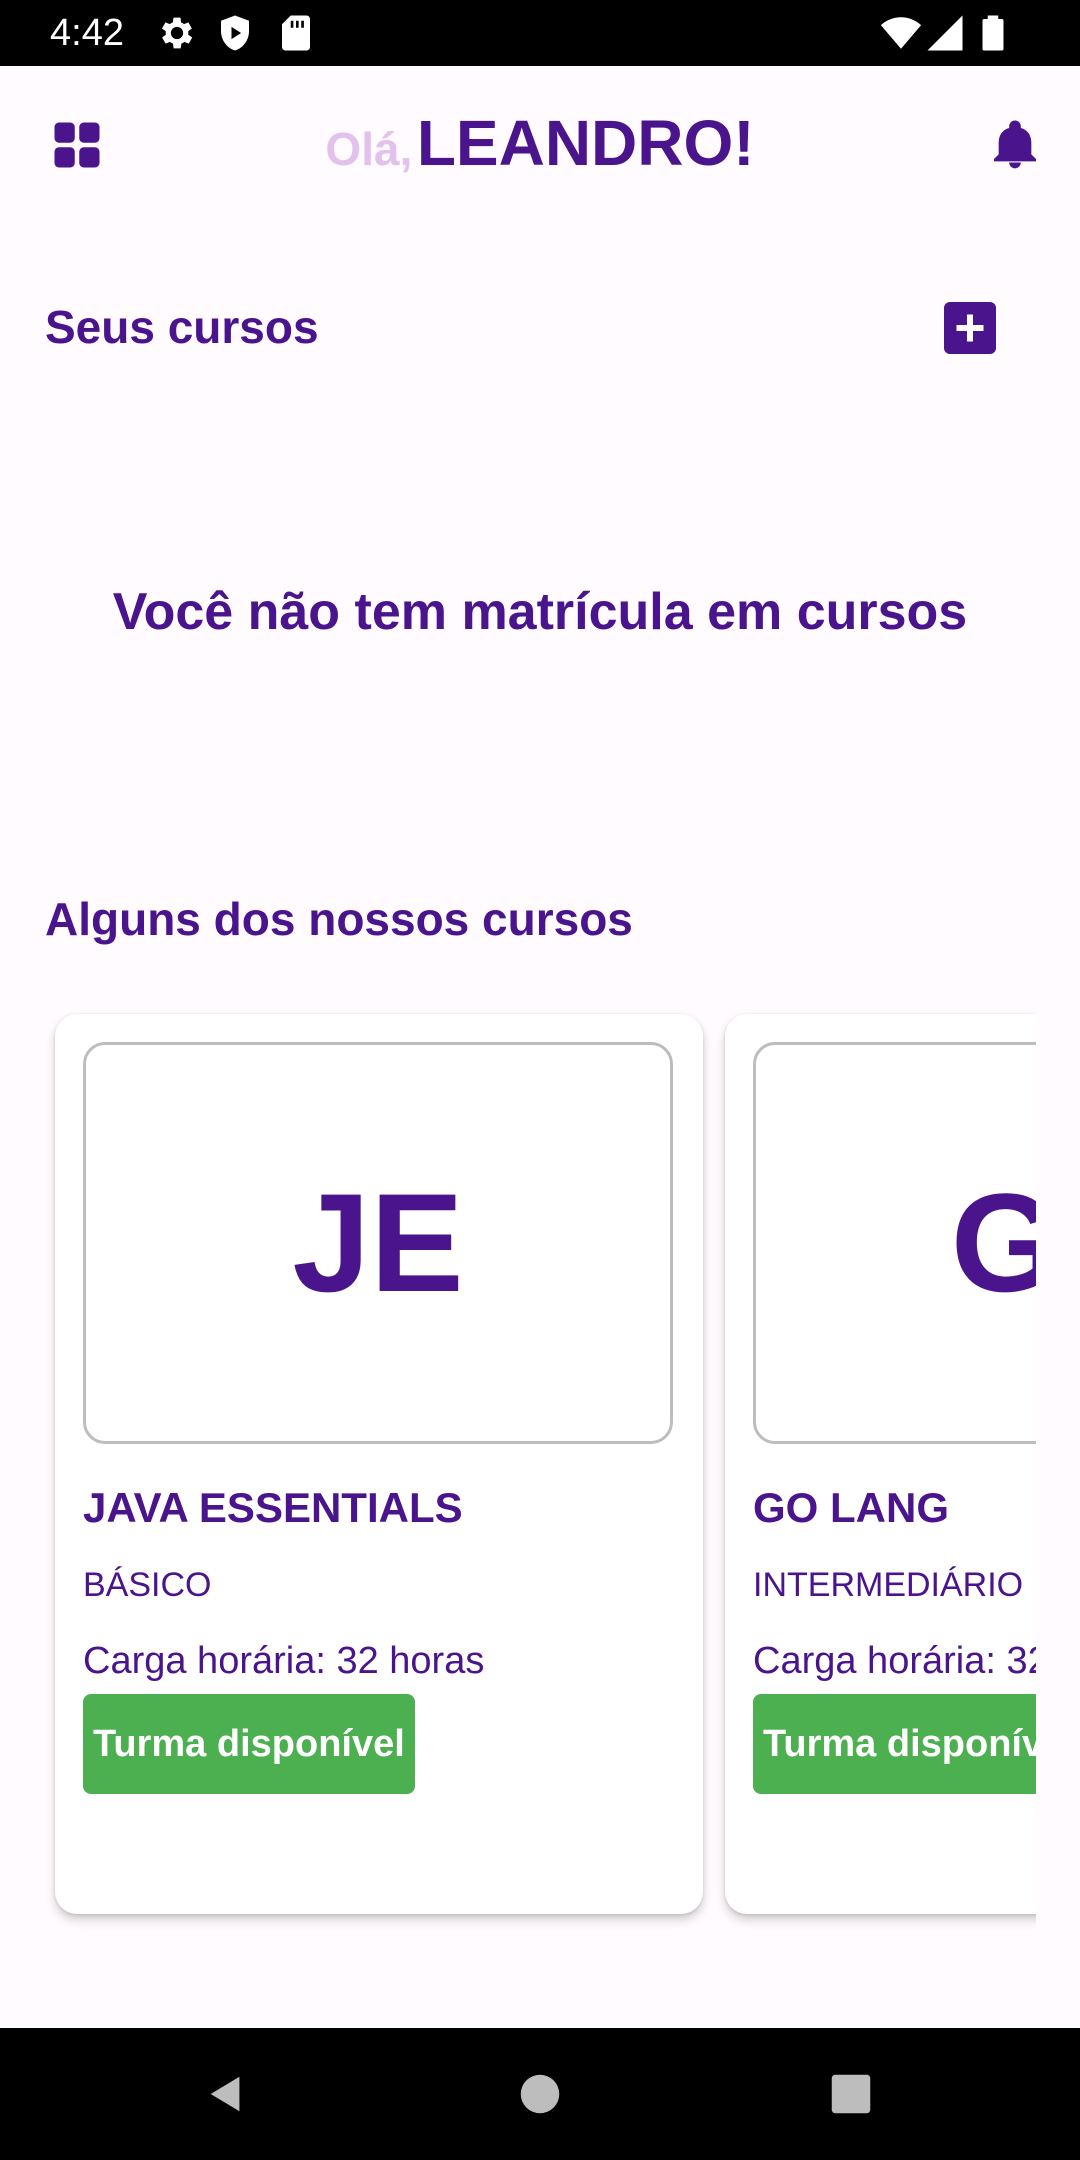 The width and height of the screenshot is (1080, 2160). I want to click on notifications-button, so click(1015, 145).